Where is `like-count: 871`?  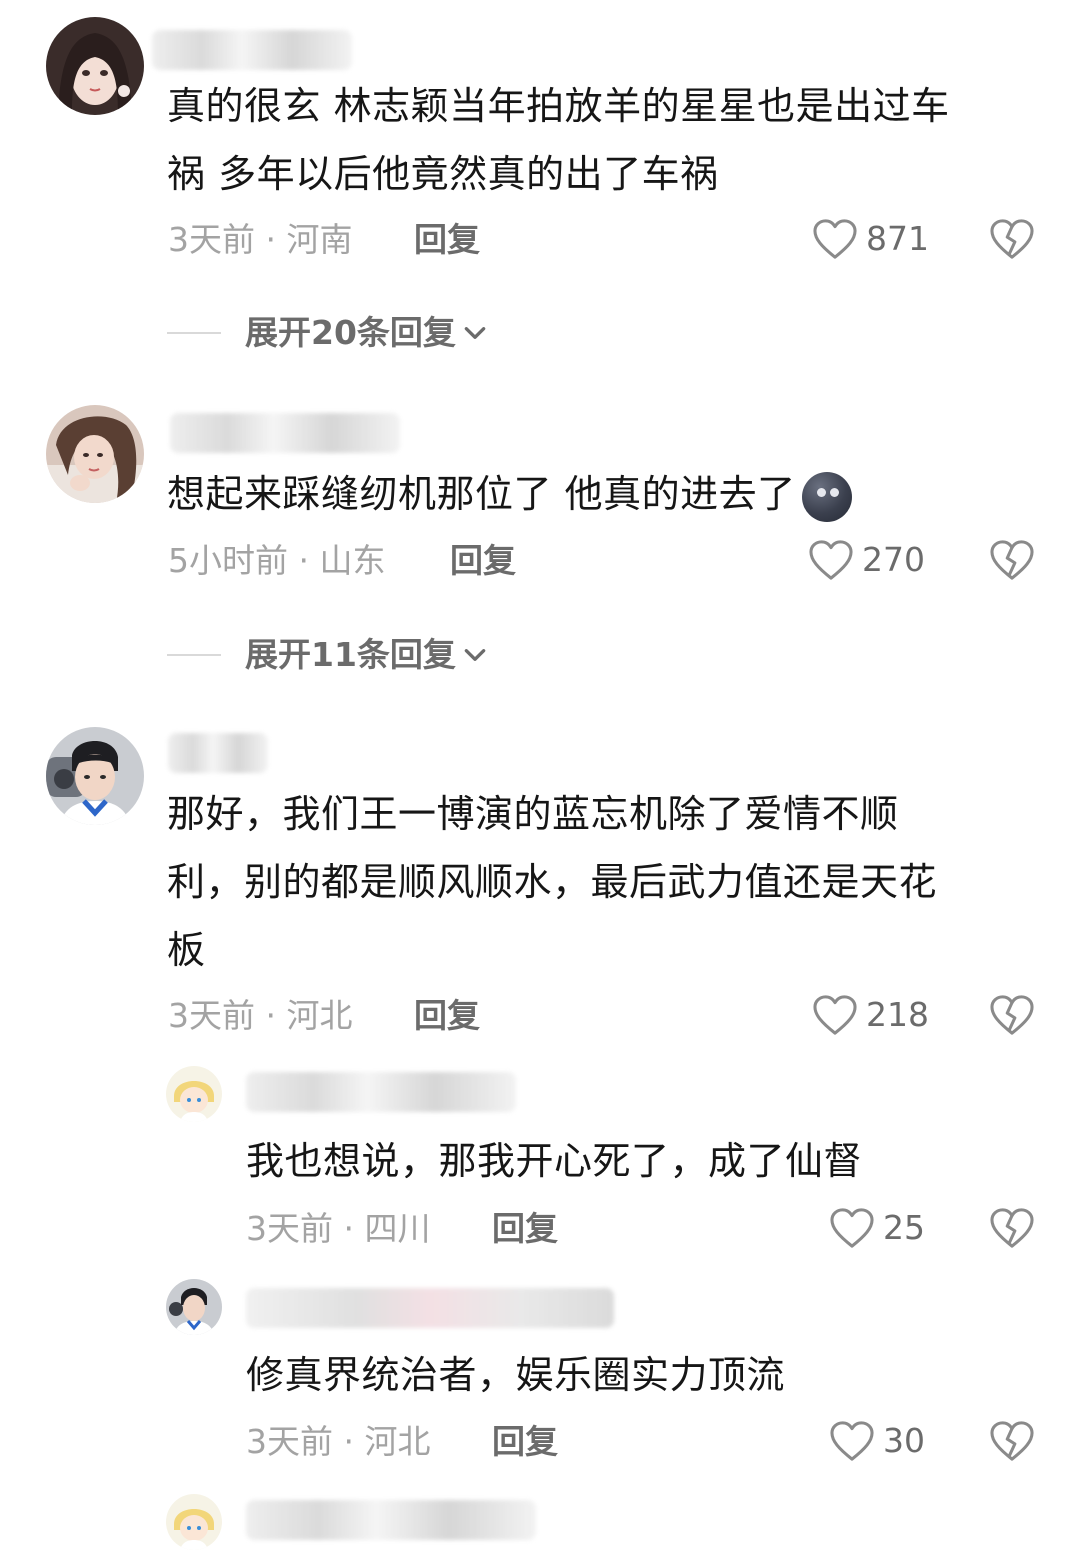 like-count: 871 is located at coordinates (897, 238).